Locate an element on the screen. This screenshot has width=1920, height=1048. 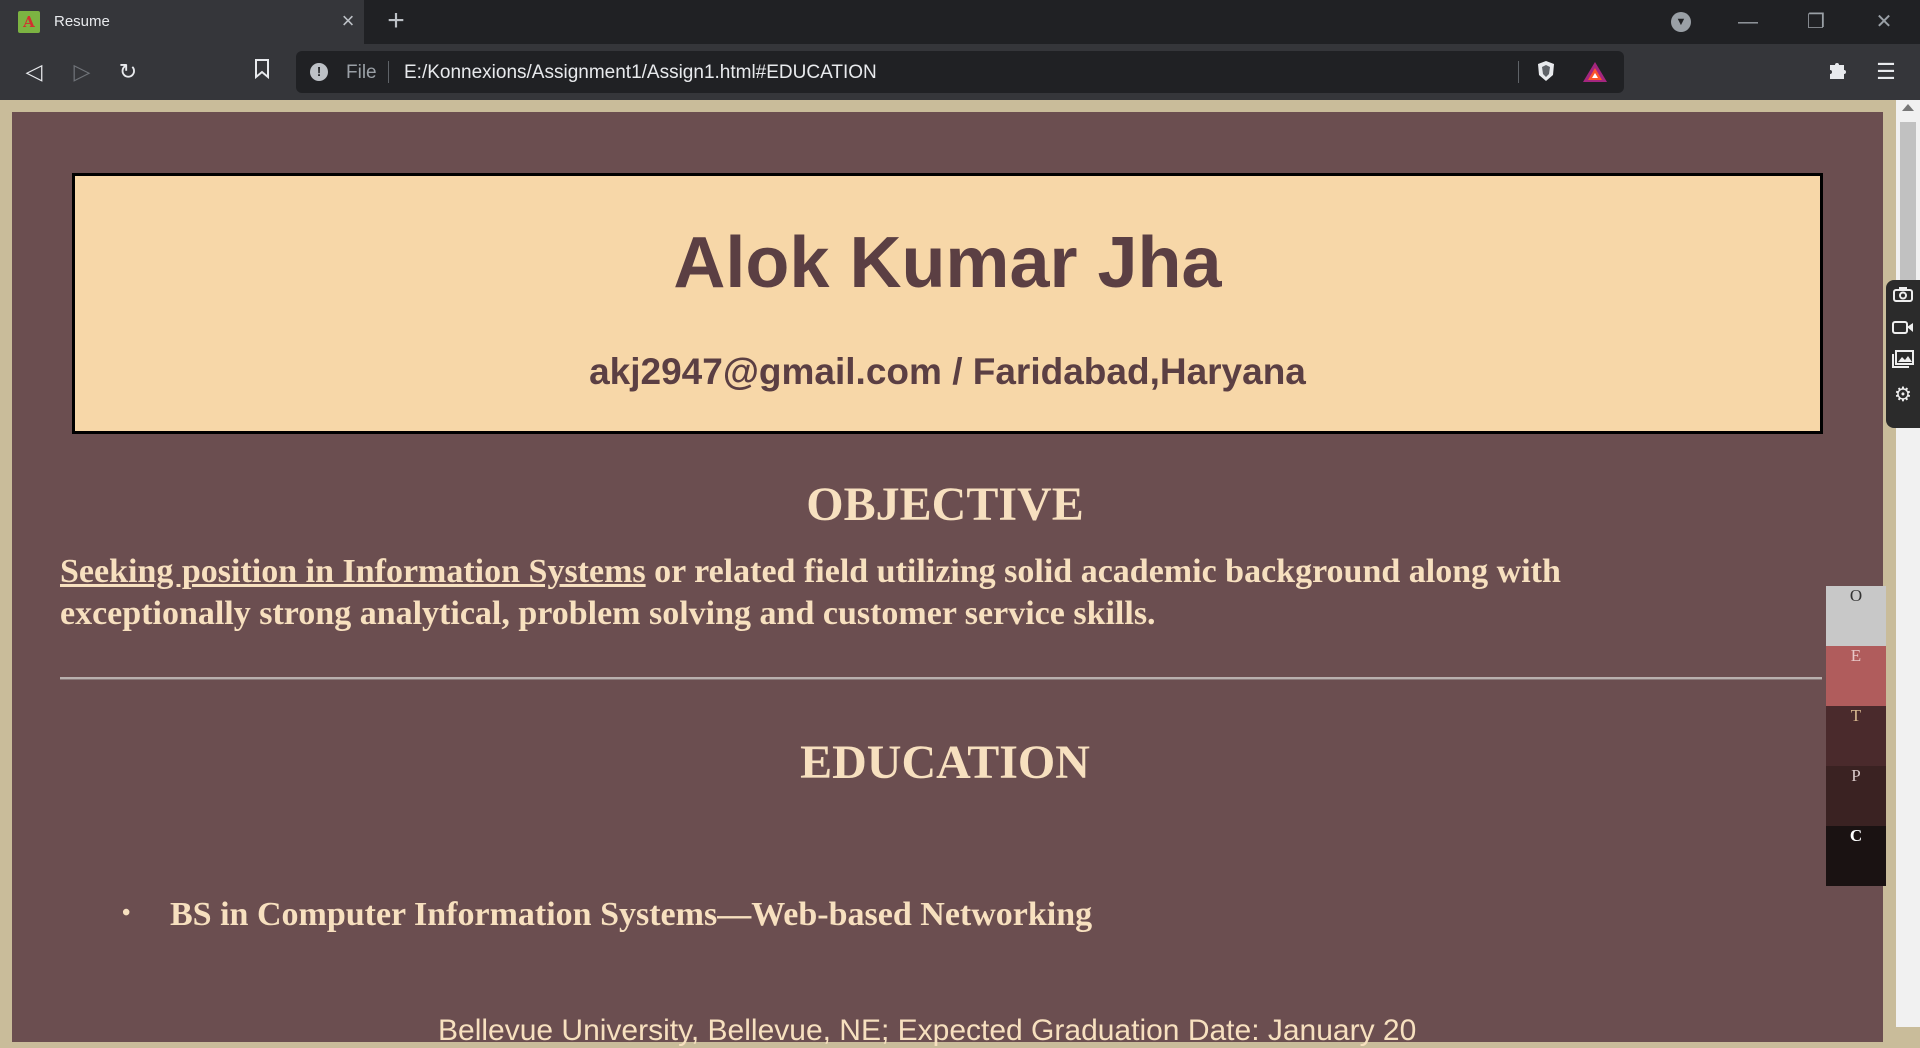
vertical-scrollbar is located at coordinates (1908, 563).